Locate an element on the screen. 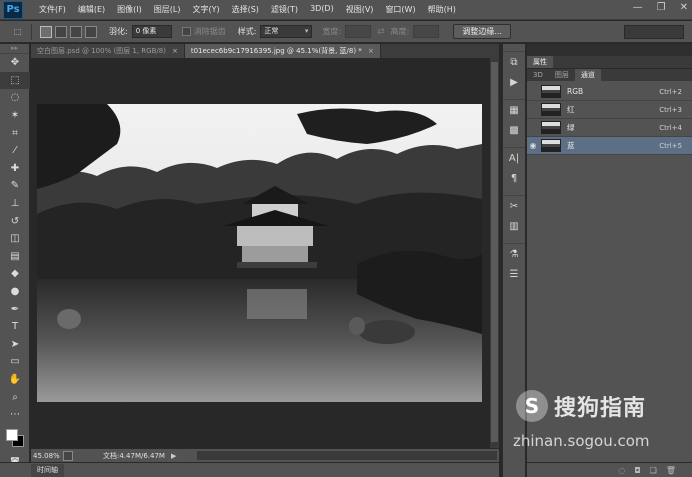 The image size is (692, 477). rectangle-tool-icon: ▭ is located at coordinates (15, 362).